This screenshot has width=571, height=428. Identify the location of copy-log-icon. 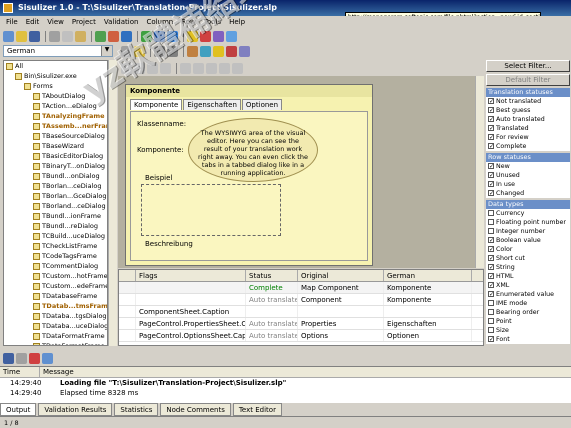
(21, 358).